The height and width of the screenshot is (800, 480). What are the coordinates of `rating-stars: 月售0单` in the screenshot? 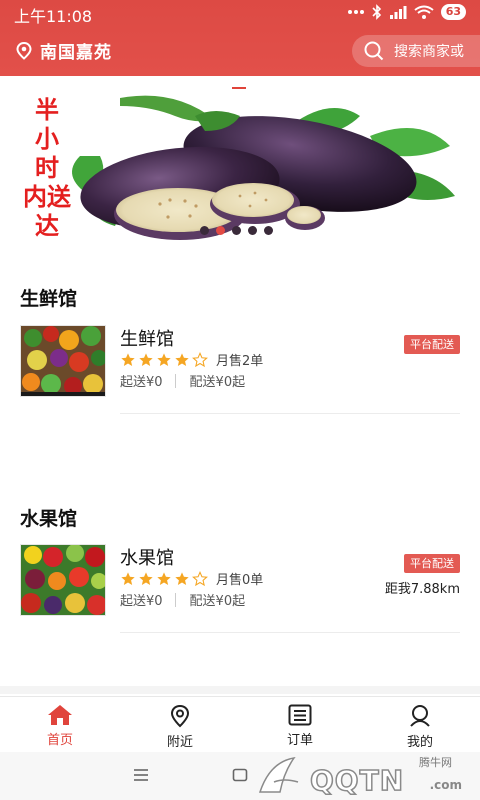 It's located at (191, 578).